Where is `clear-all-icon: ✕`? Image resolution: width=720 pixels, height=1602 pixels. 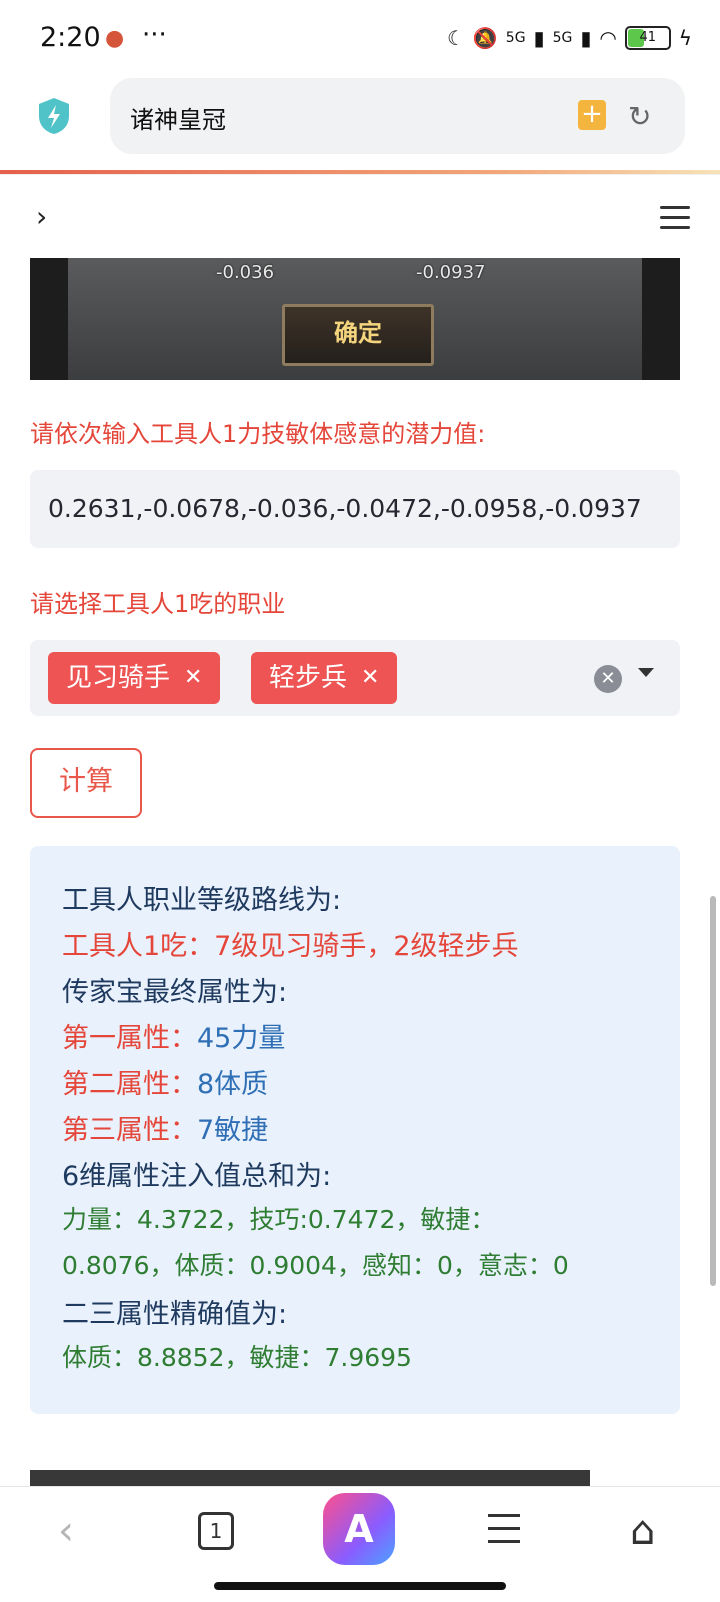 clear-all-icon: ✕ is located at coordinates (608, 679).